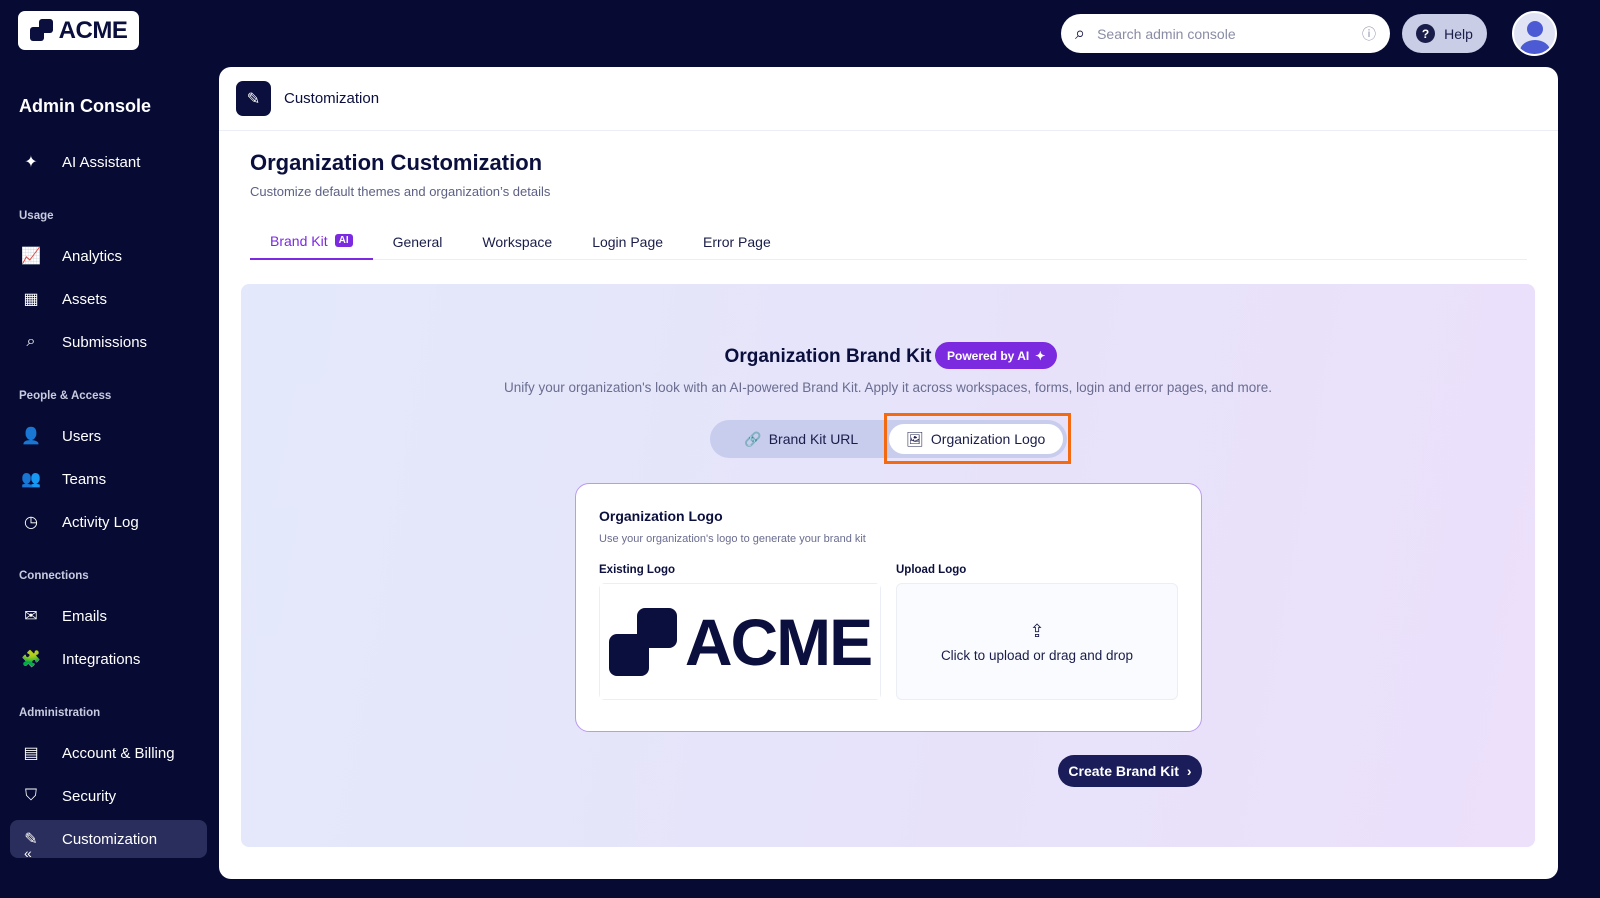  I want to click on sidebar-item-activity-log: ◷ Activity Log, so click(108, 522).